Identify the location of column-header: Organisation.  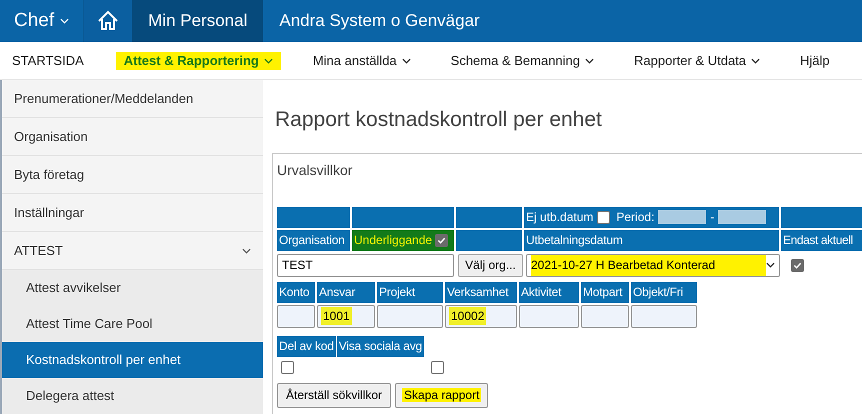
(313, 240).